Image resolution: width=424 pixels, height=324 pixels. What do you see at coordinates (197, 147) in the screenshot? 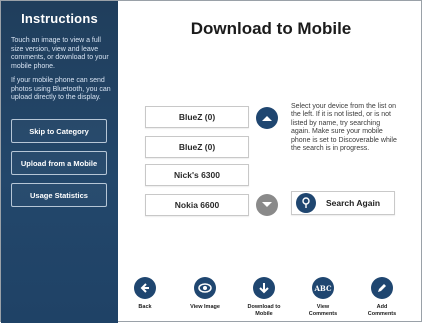
I see `device-item-bluez-2: BlueZ (0)` at bounding box center [197, 147].